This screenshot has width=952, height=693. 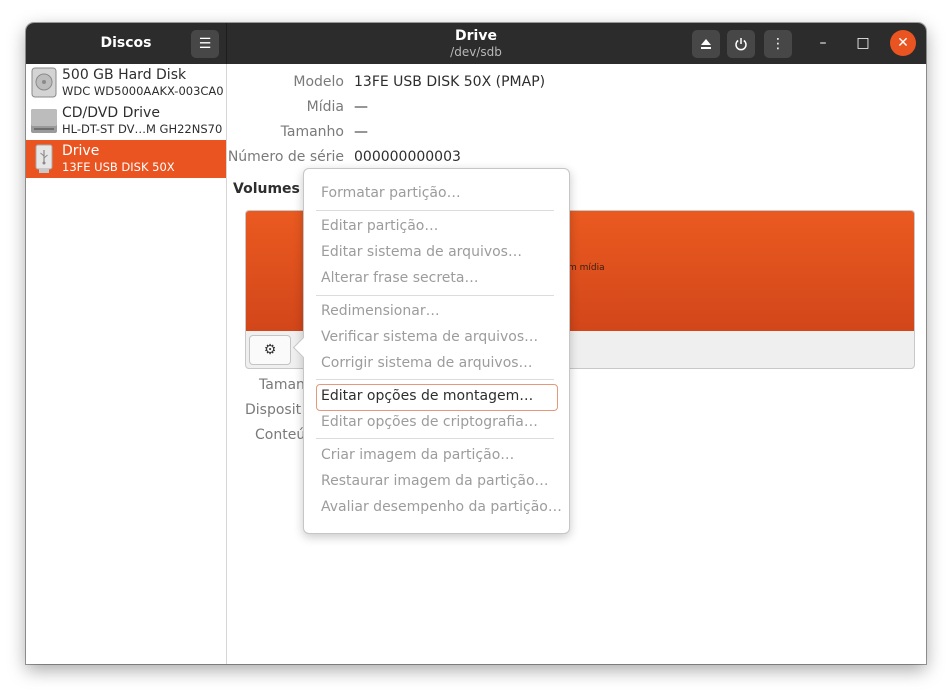 I want to click on usb-drive-icon, so click(x=44, y=158).